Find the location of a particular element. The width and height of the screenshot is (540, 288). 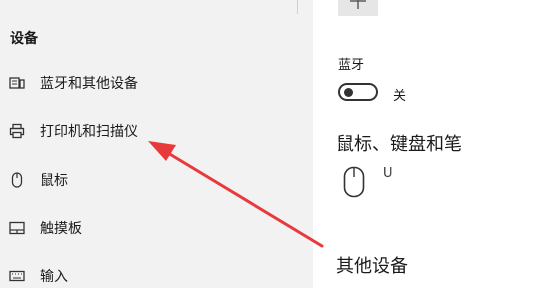

divider is located at coordinates (297, 7).